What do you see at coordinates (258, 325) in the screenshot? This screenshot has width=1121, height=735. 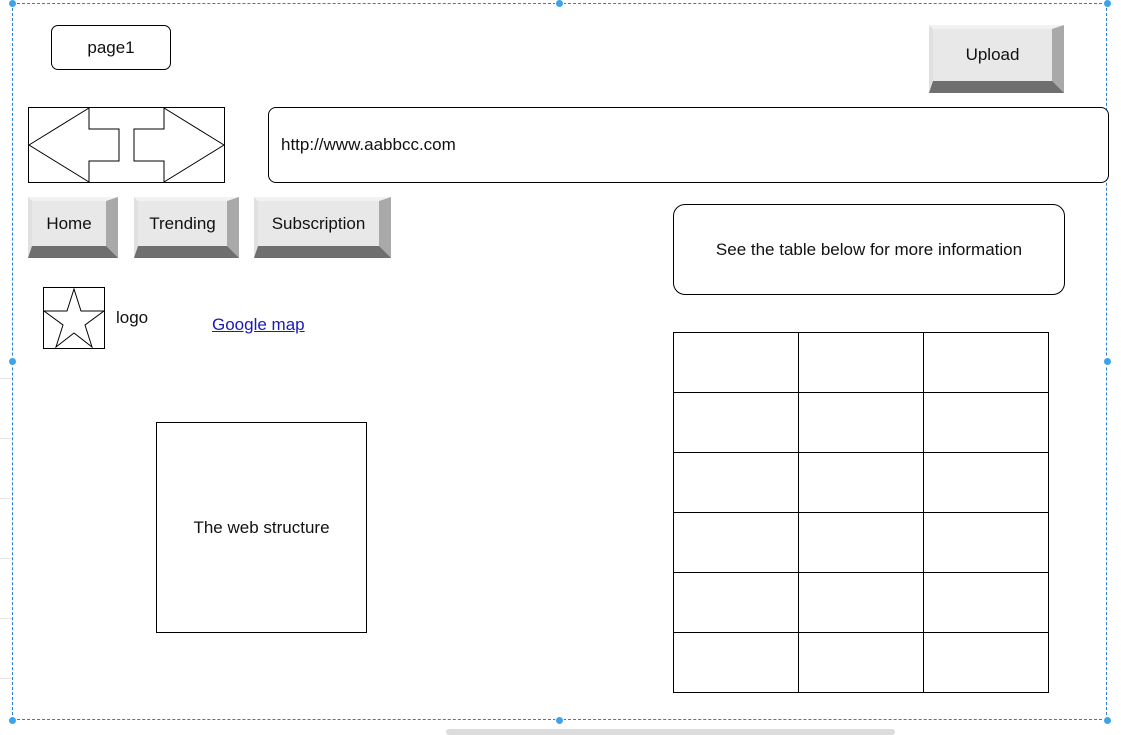 I see `google-map-link: Google map` at bounding box center [258, 325].